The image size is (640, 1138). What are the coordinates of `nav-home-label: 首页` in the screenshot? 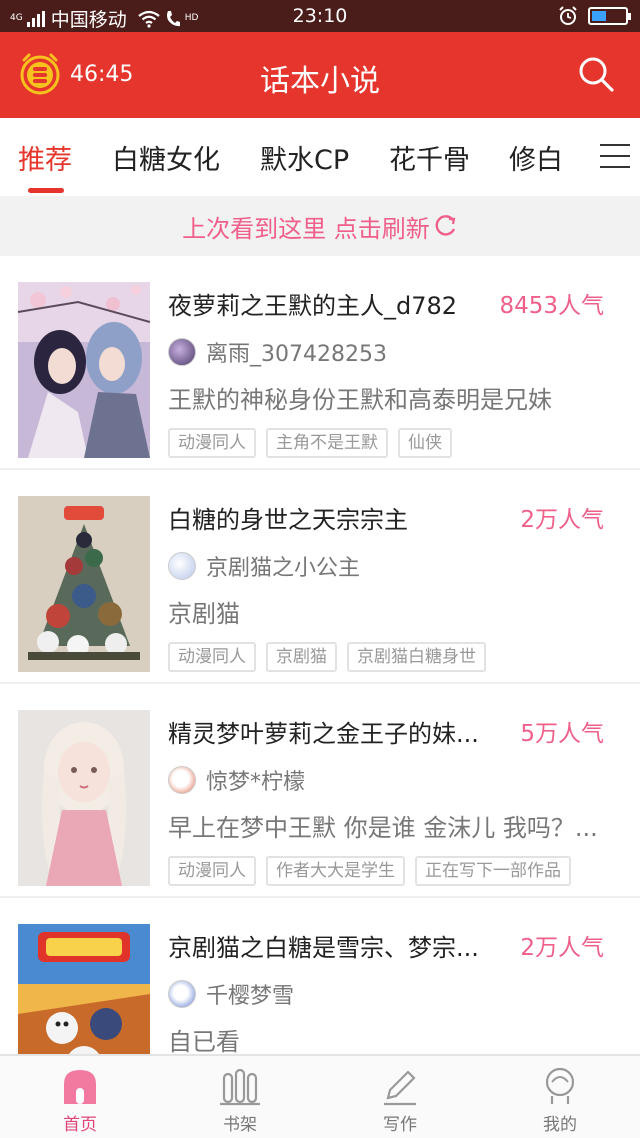 It's located at (80, 1125).